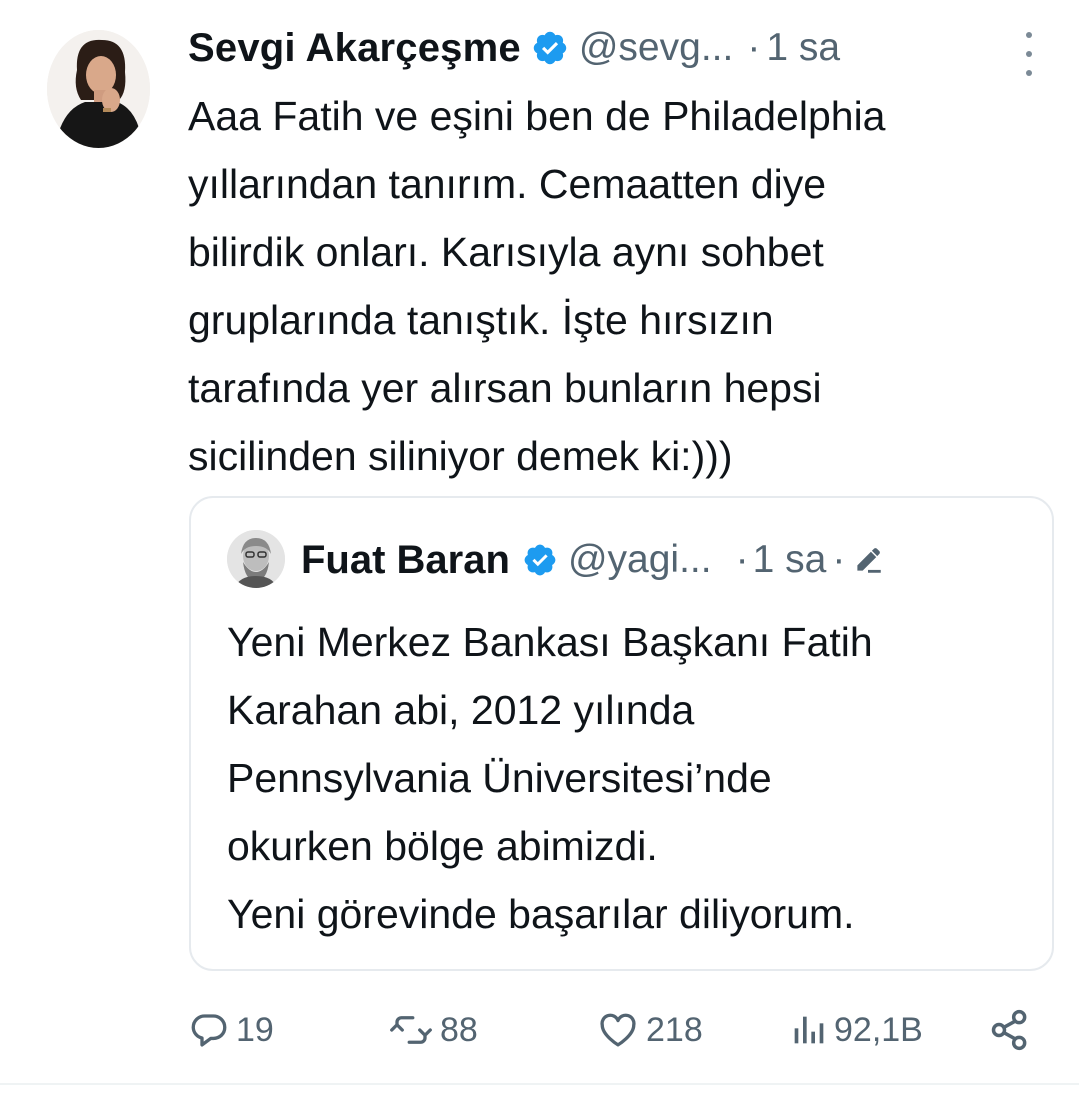  What do you see at coordinates (231, 1030) in the screenshot?
I see `reply-button: 19` at bounding box center [231, 1030].